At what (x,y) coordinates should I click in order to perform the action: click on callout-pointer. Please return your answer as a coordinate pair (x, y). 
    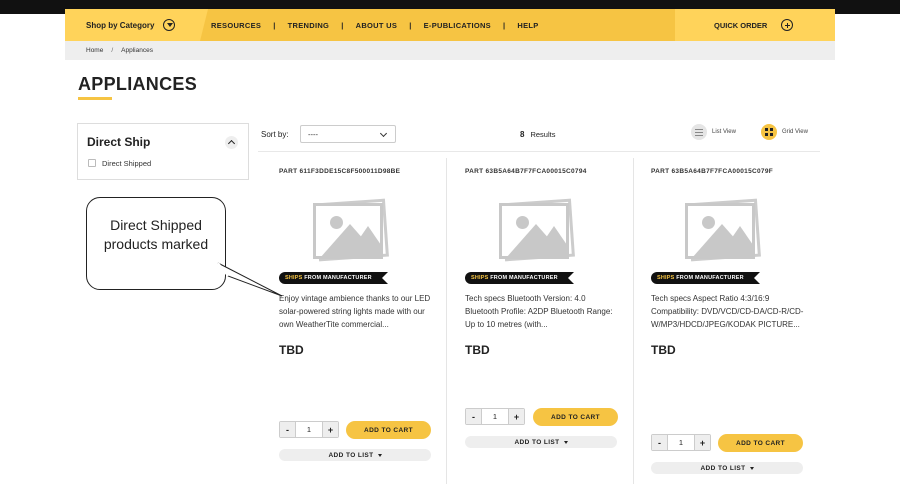
    Looking at the image, I should click on (250, 279).